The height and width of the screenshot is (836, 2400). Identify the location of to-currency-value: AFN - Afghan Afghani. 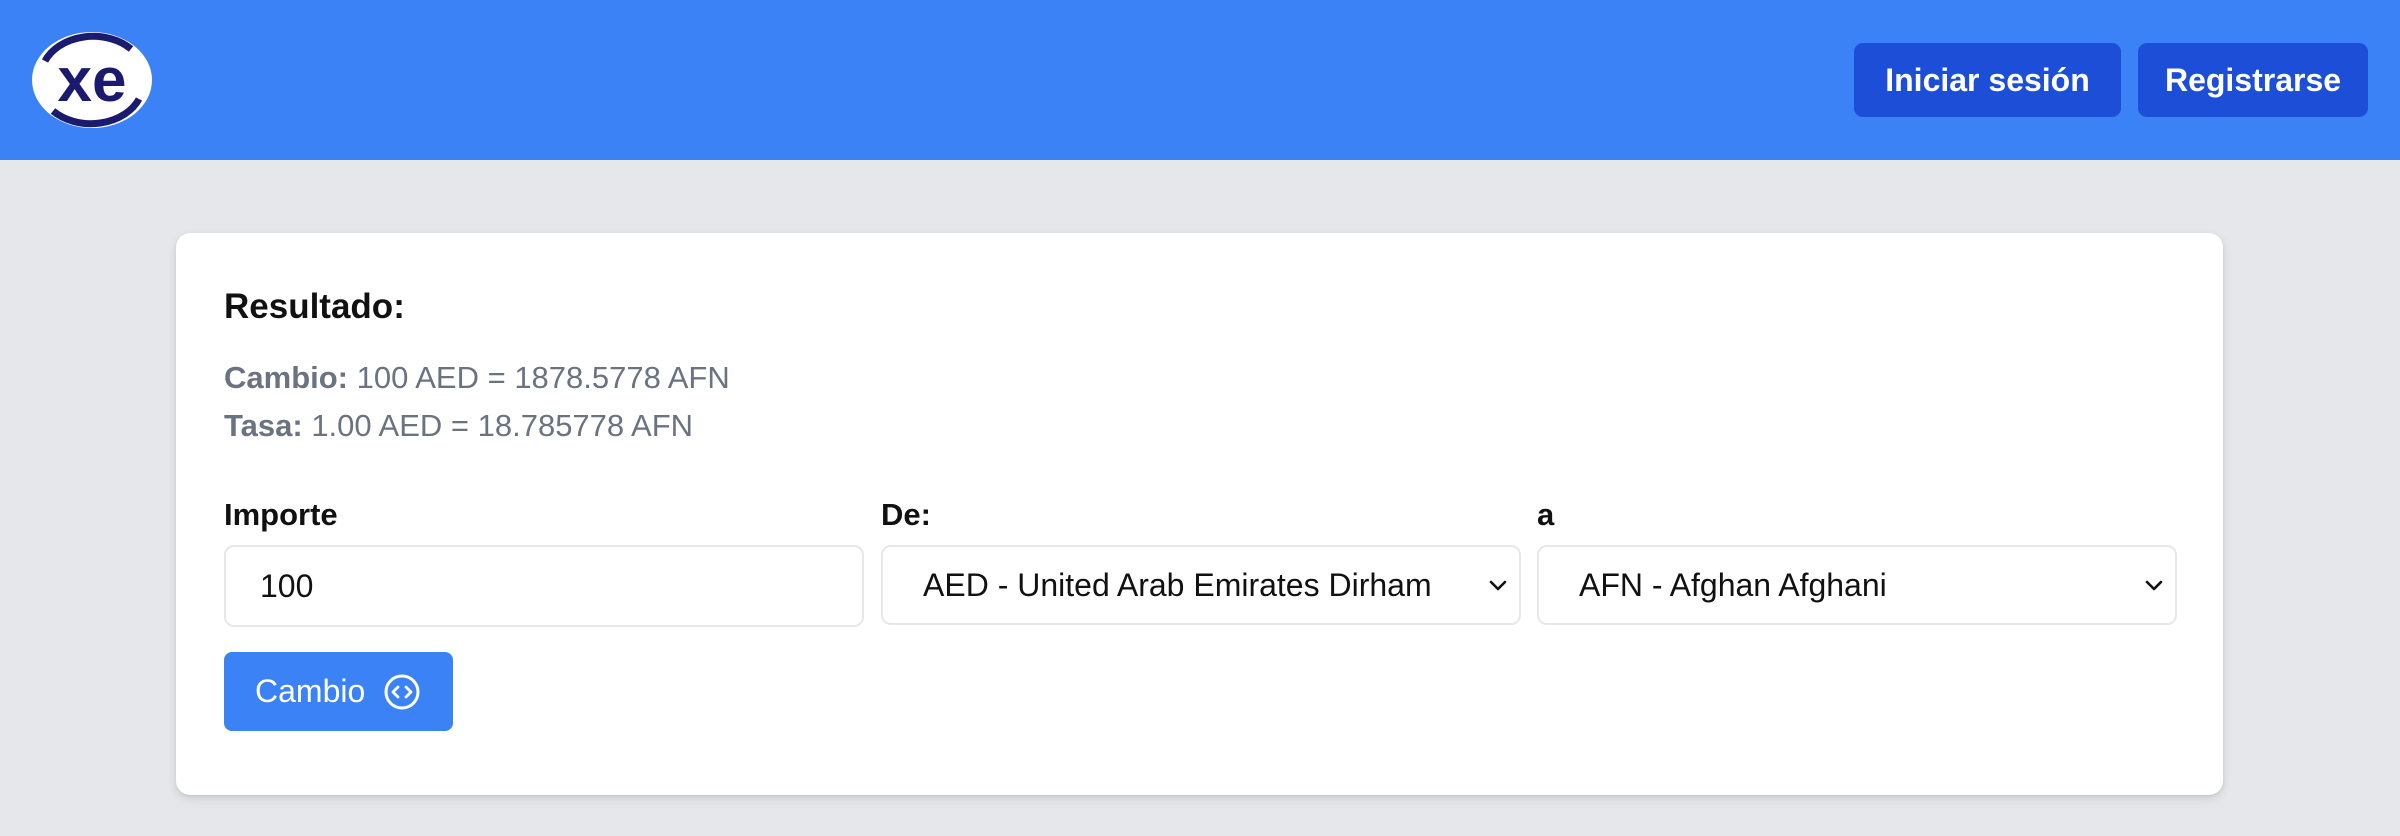
(1733, 584).